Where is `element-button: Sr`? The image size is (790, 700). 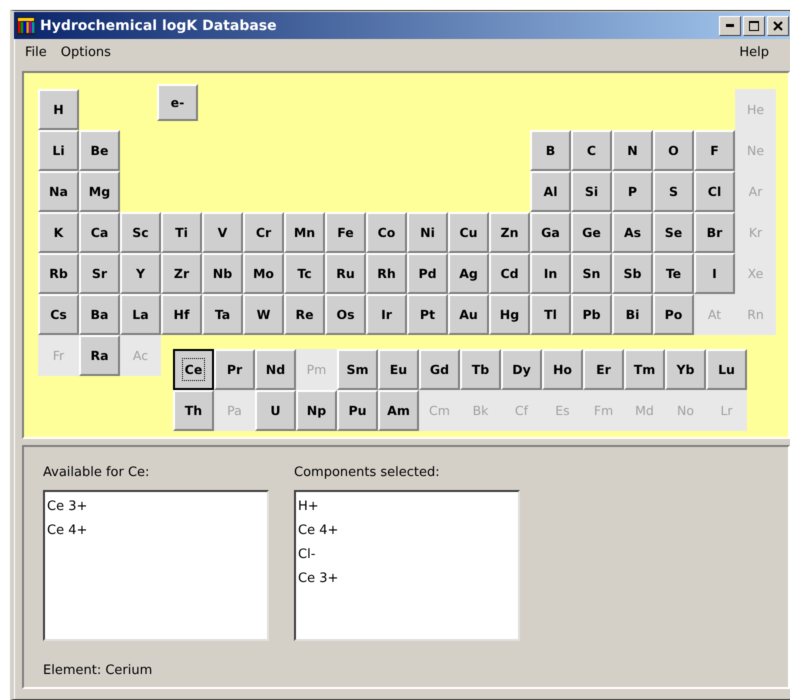
element-button: Sr is located at coordinates (99, 273).